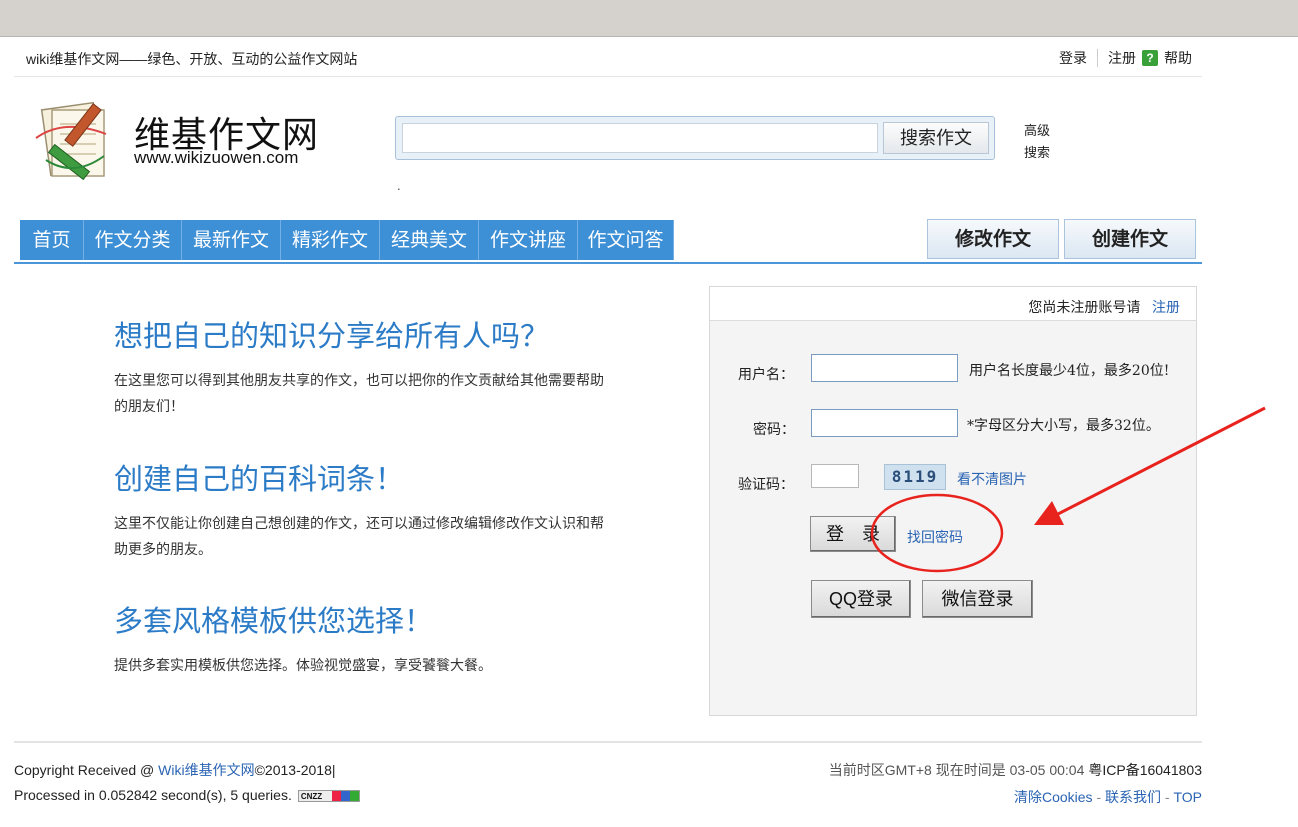 This screenshot has height=827, width=1298. I want to click on logo-url: www.wikizuowen.com, so click(216, 157).